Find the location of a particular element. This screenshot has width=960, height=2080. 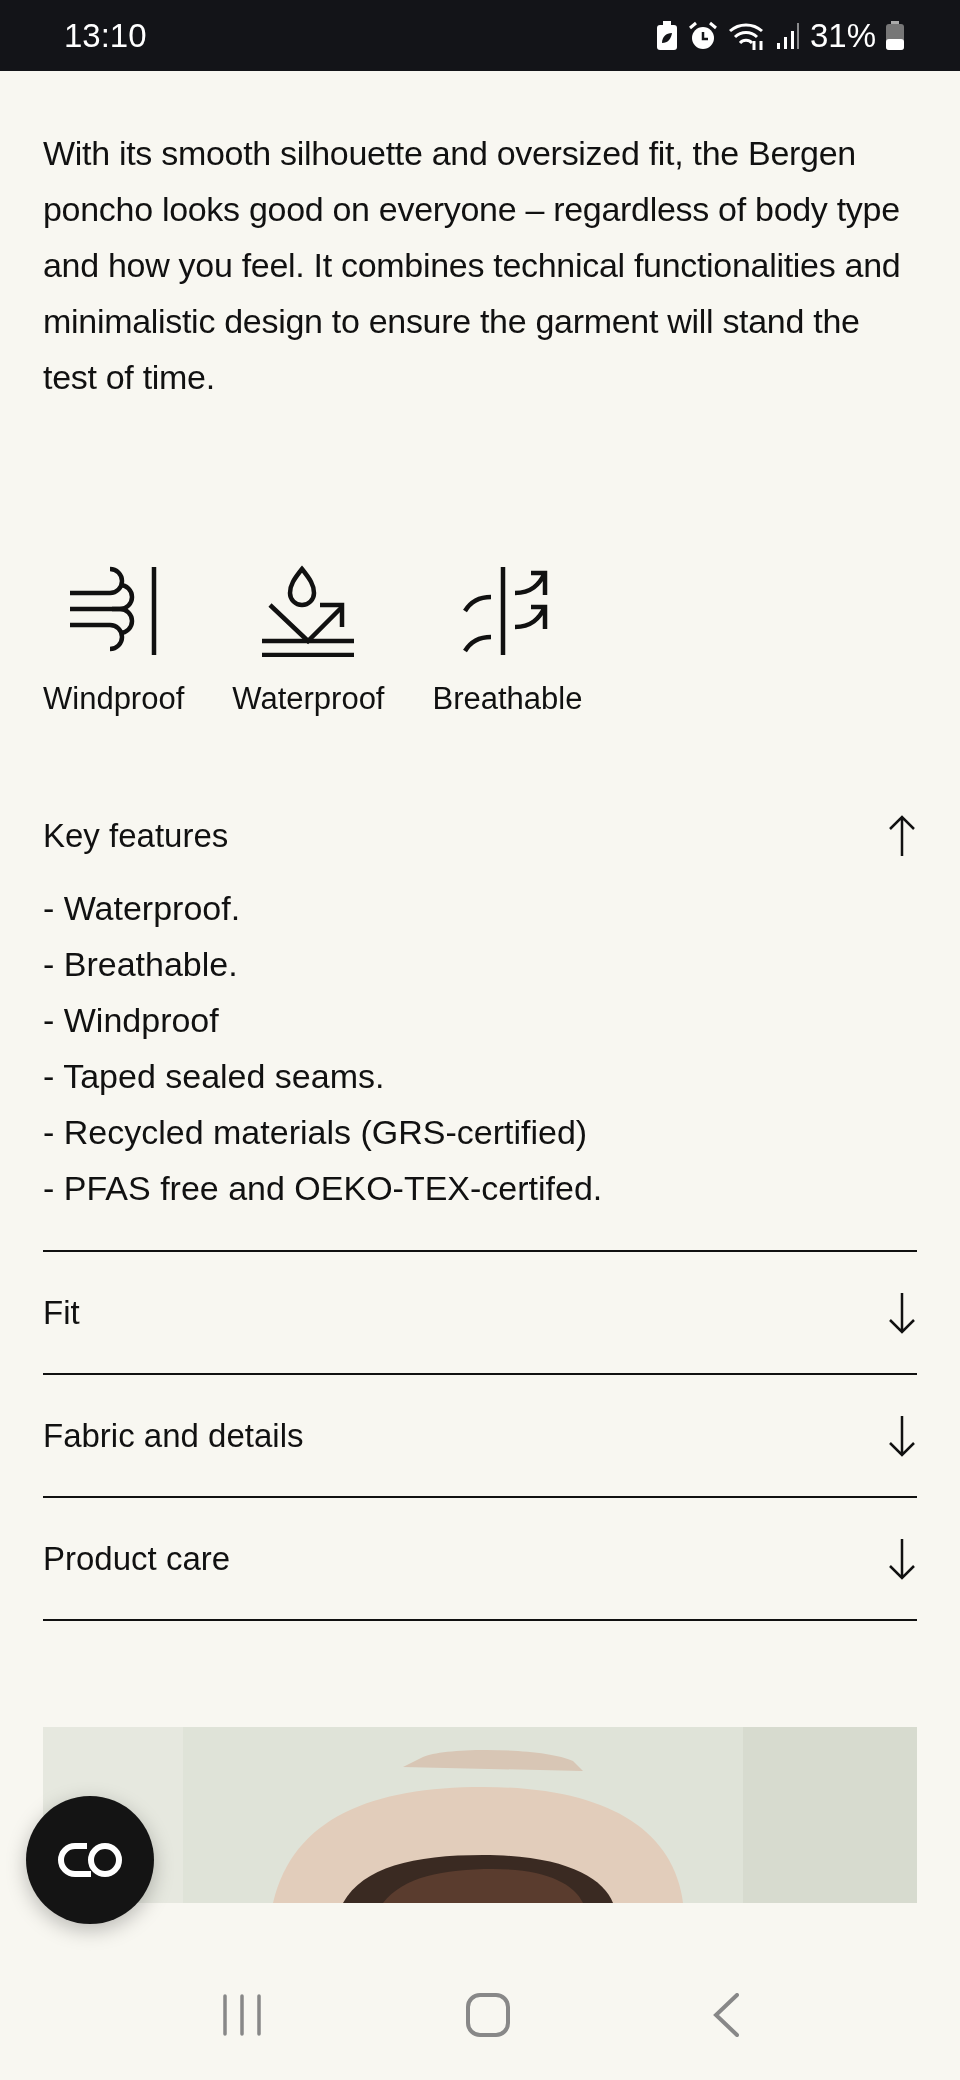

recent-apps-icon is located at coordinates (242, 2015).